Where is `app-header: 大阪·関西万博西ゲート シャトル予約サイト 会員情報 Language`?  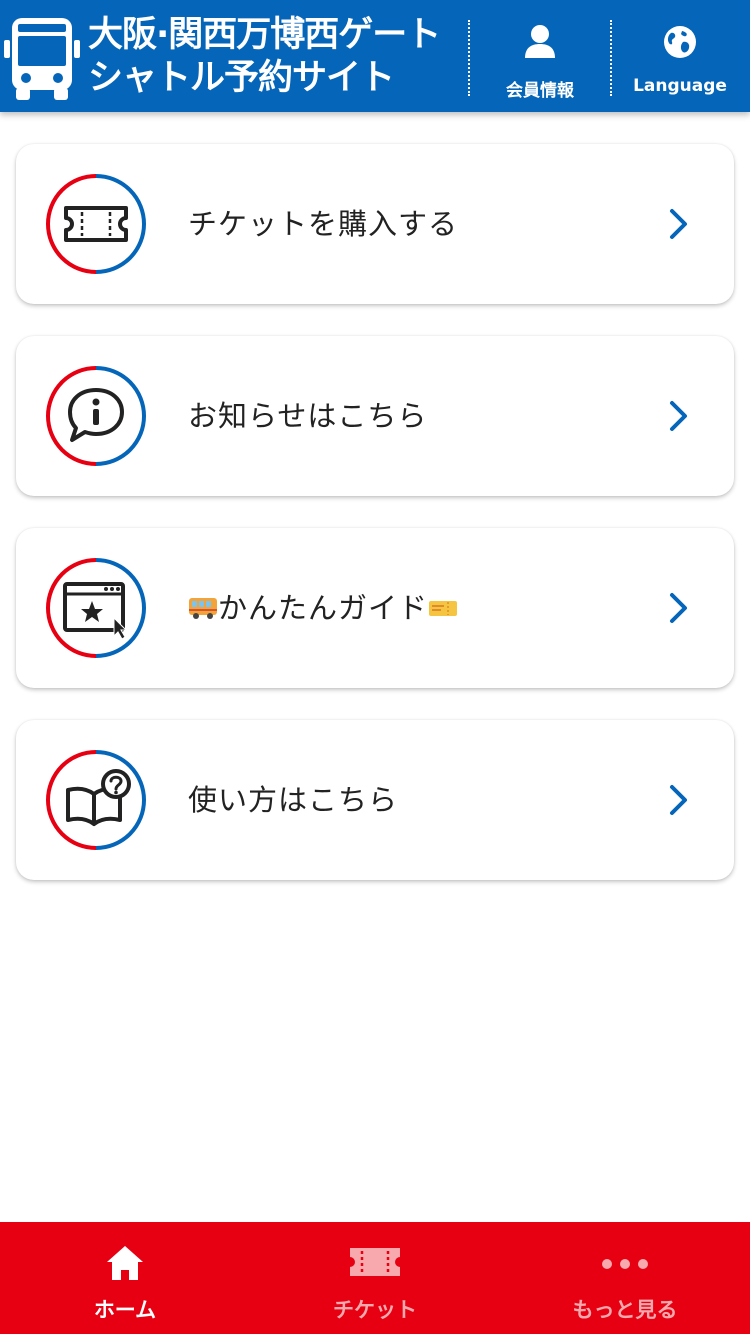 app-header: 大阪·関西万博西ゲート シャトル予約サイト 会員情報 Language is located at coordinates (375, 56).